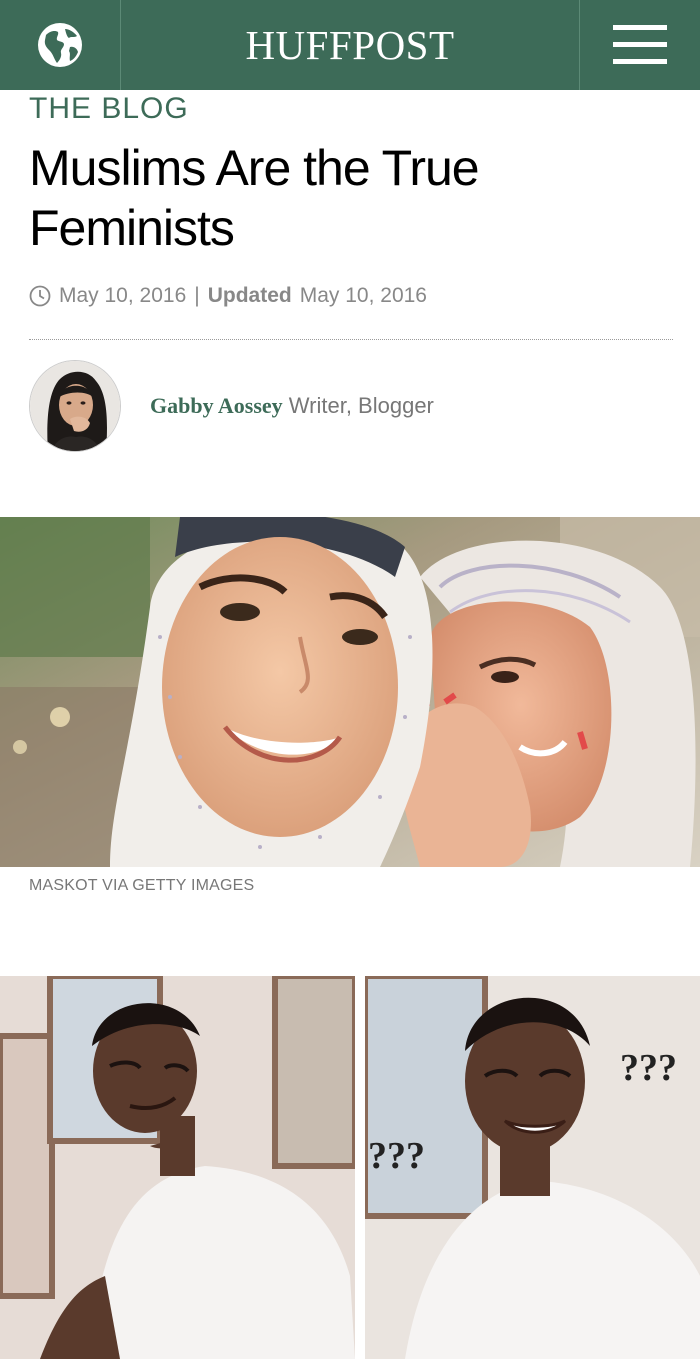 This screenshot has height=1359, width=700. Describe the element at coordinates (351, 339) in the screenshot. I see `dotted-divider` at that location.